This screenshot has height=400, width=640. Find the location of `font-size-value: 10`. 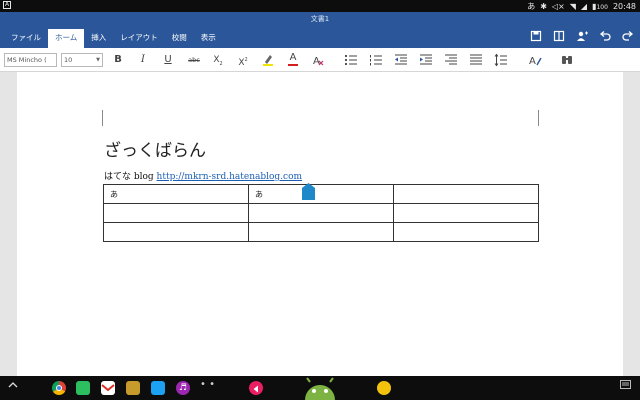

font-size-value: 10 is located at coordinates (68, 60).